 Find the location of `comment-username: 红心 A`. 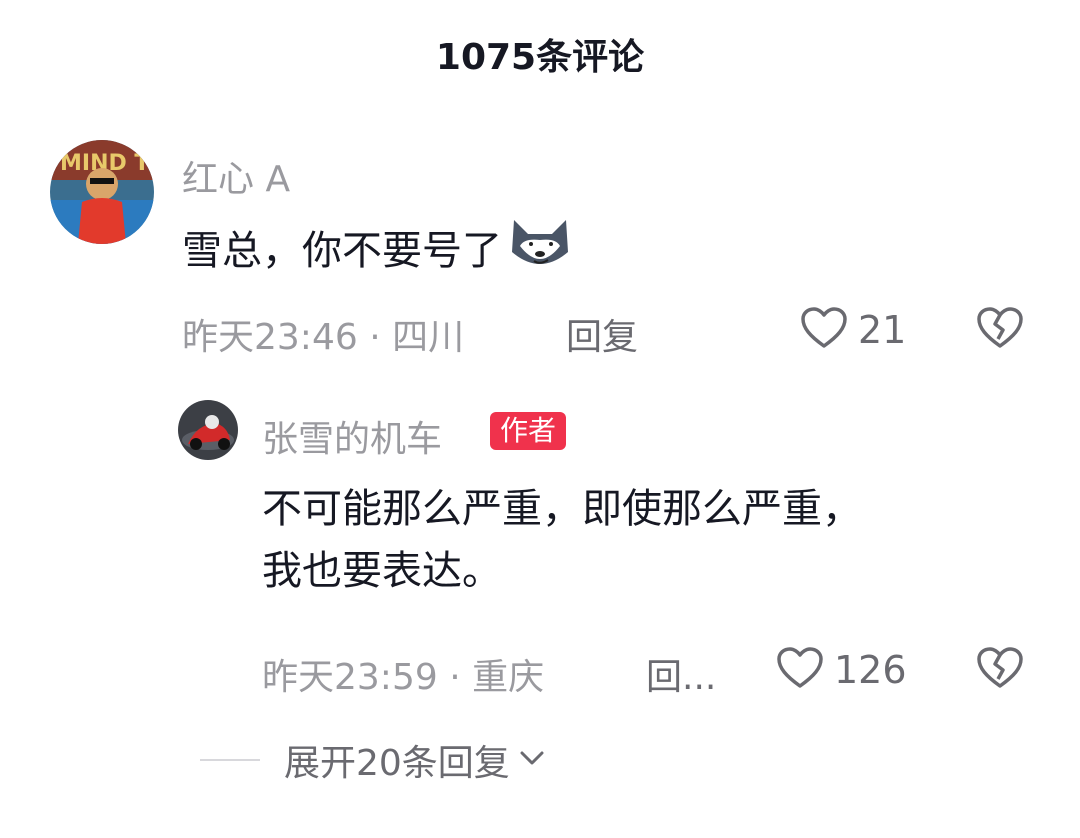

comment-username: 红心 A is located at coordinates (236, 176).